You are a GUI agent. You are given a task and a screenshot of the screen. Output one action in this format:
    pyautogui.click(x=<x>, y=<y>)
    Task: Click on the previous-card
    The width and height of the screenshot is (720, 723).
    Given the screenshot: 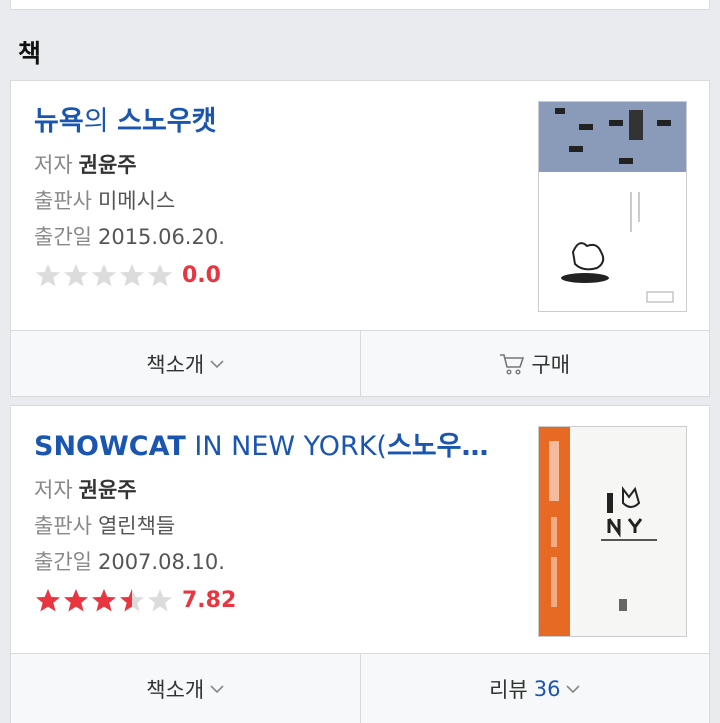 What is the action you would take?
    pyautogui.click(x=360, y=5)
    